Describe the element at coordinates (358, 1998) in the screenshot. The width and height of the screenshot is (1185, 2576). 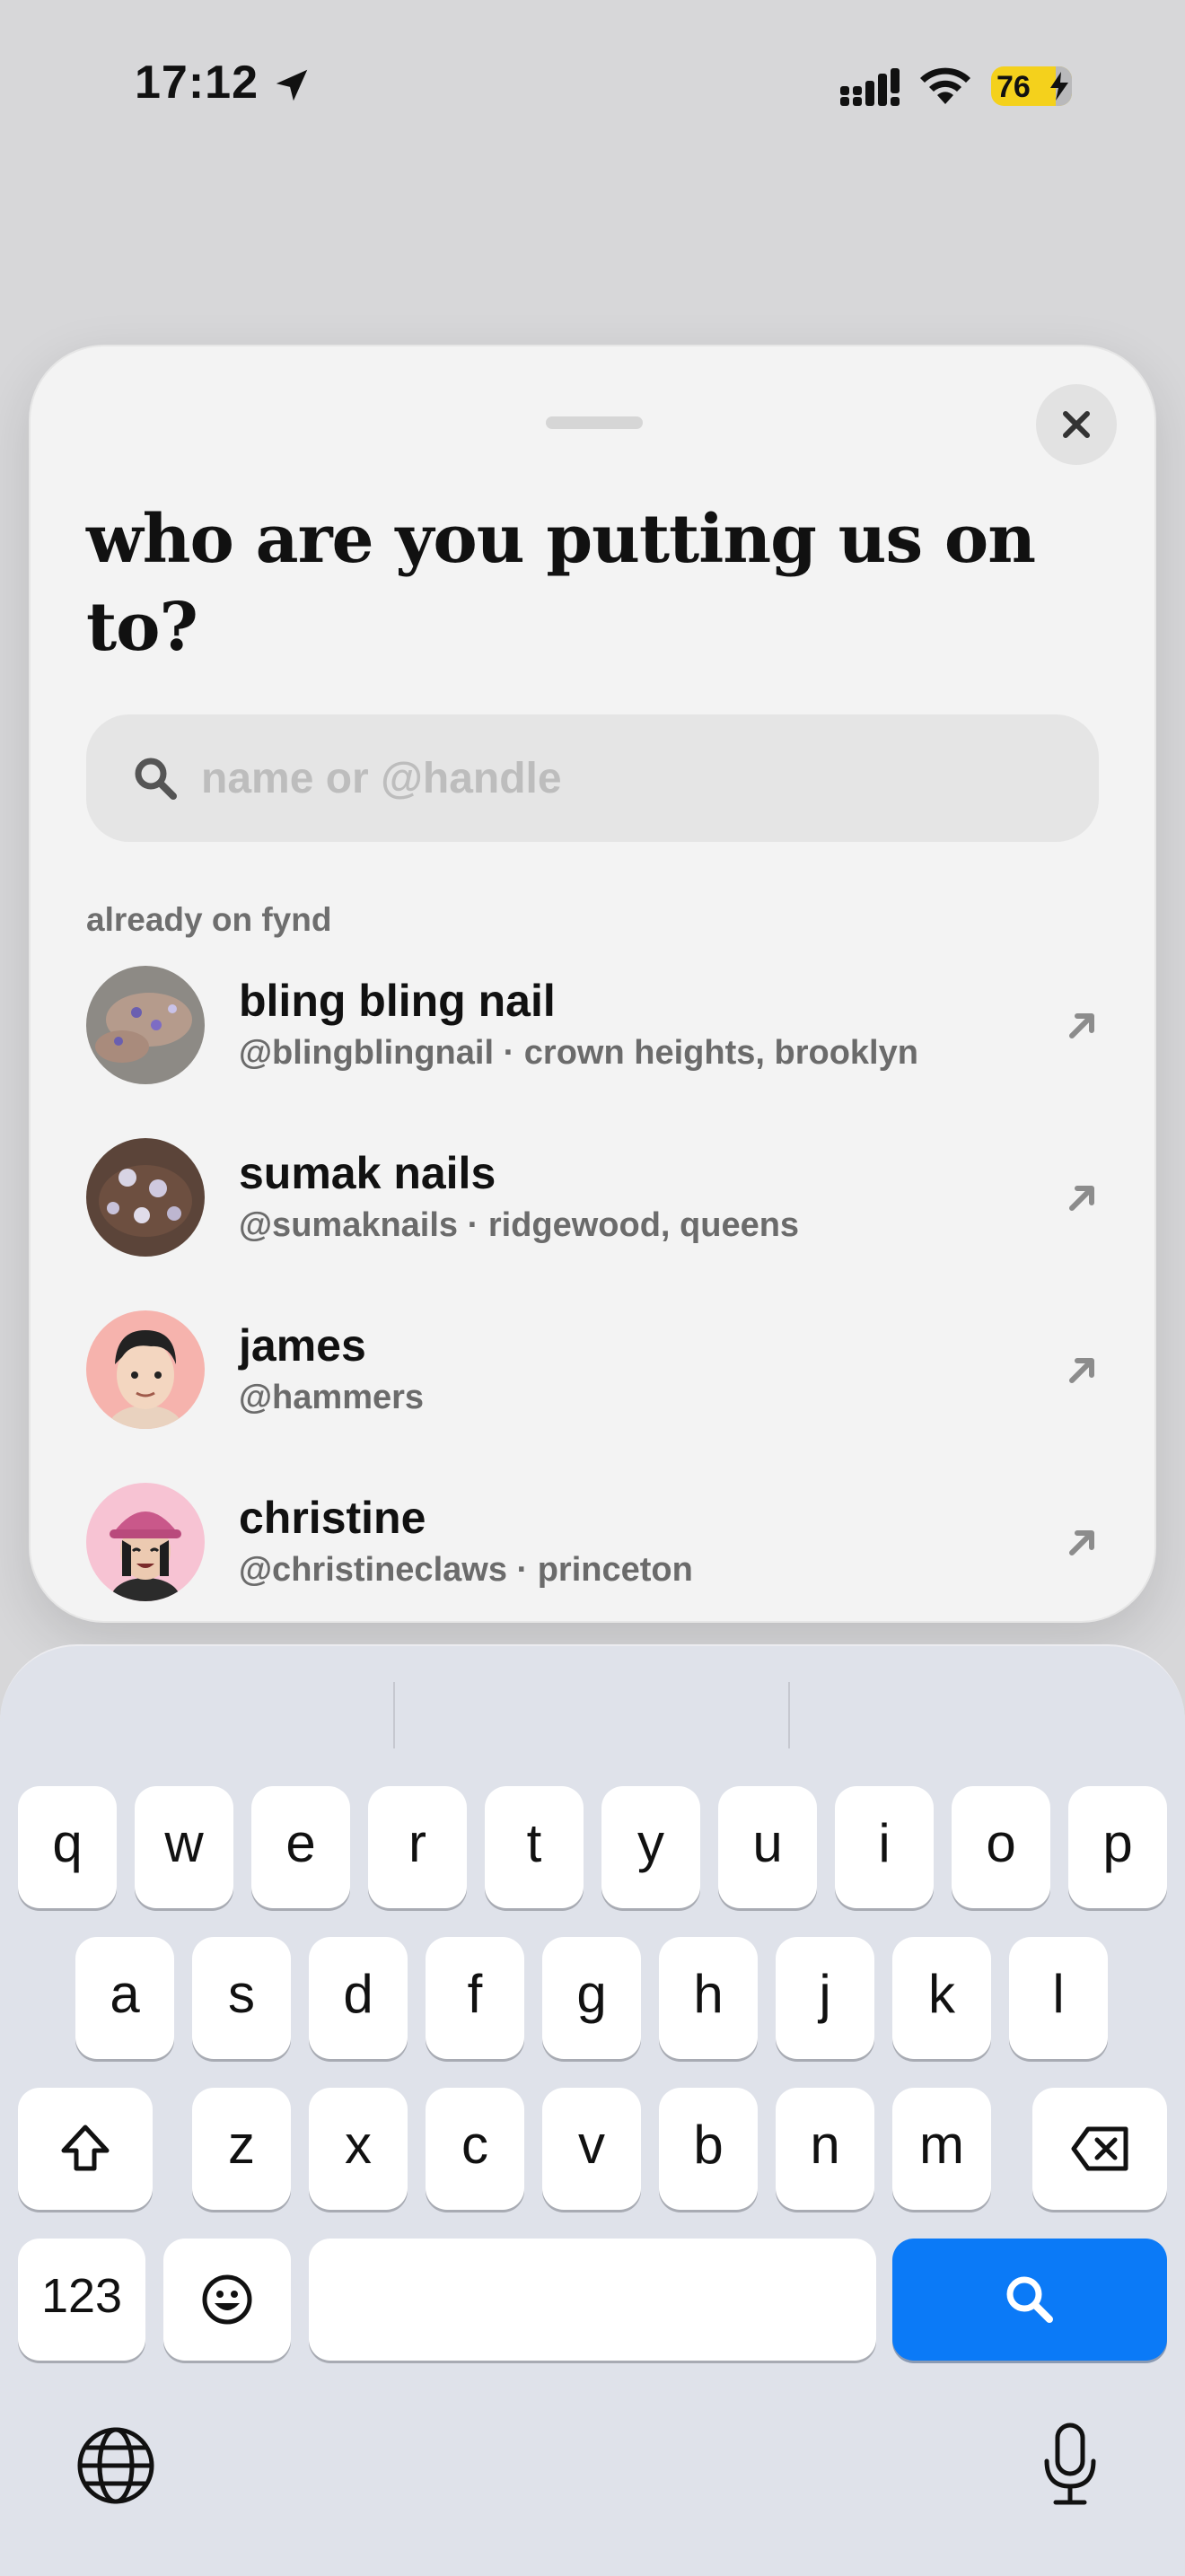
I see `key-d: d` at that location.